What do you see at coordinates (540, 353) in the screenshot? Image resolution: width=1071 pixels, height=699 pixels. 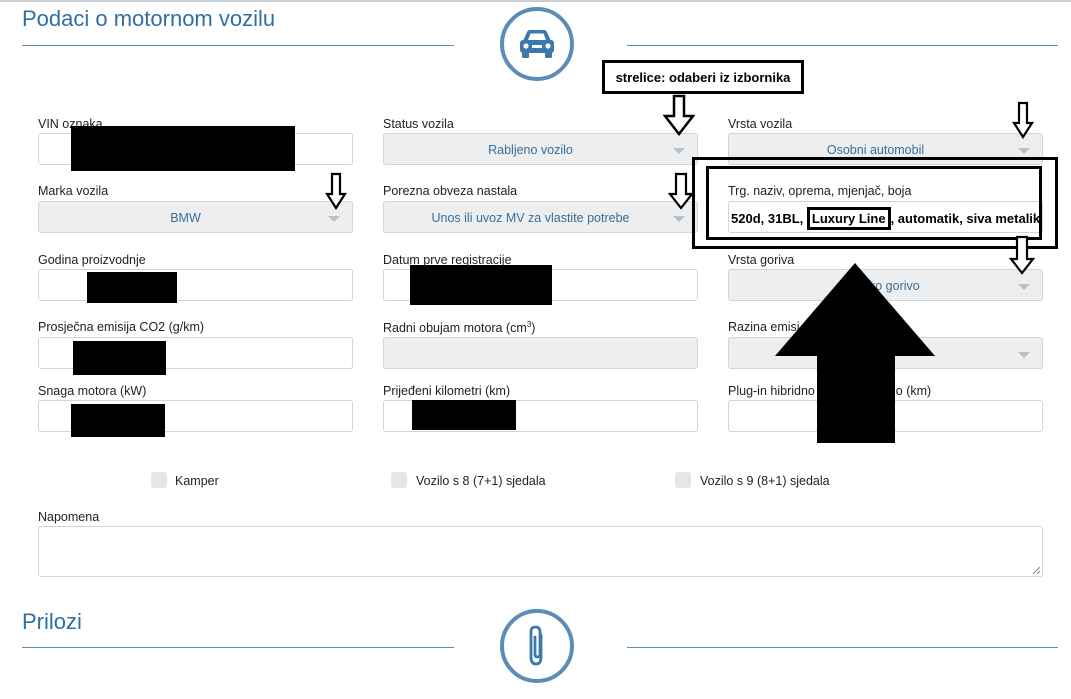 I see `obujam-input` at bounding box center [540, 353].